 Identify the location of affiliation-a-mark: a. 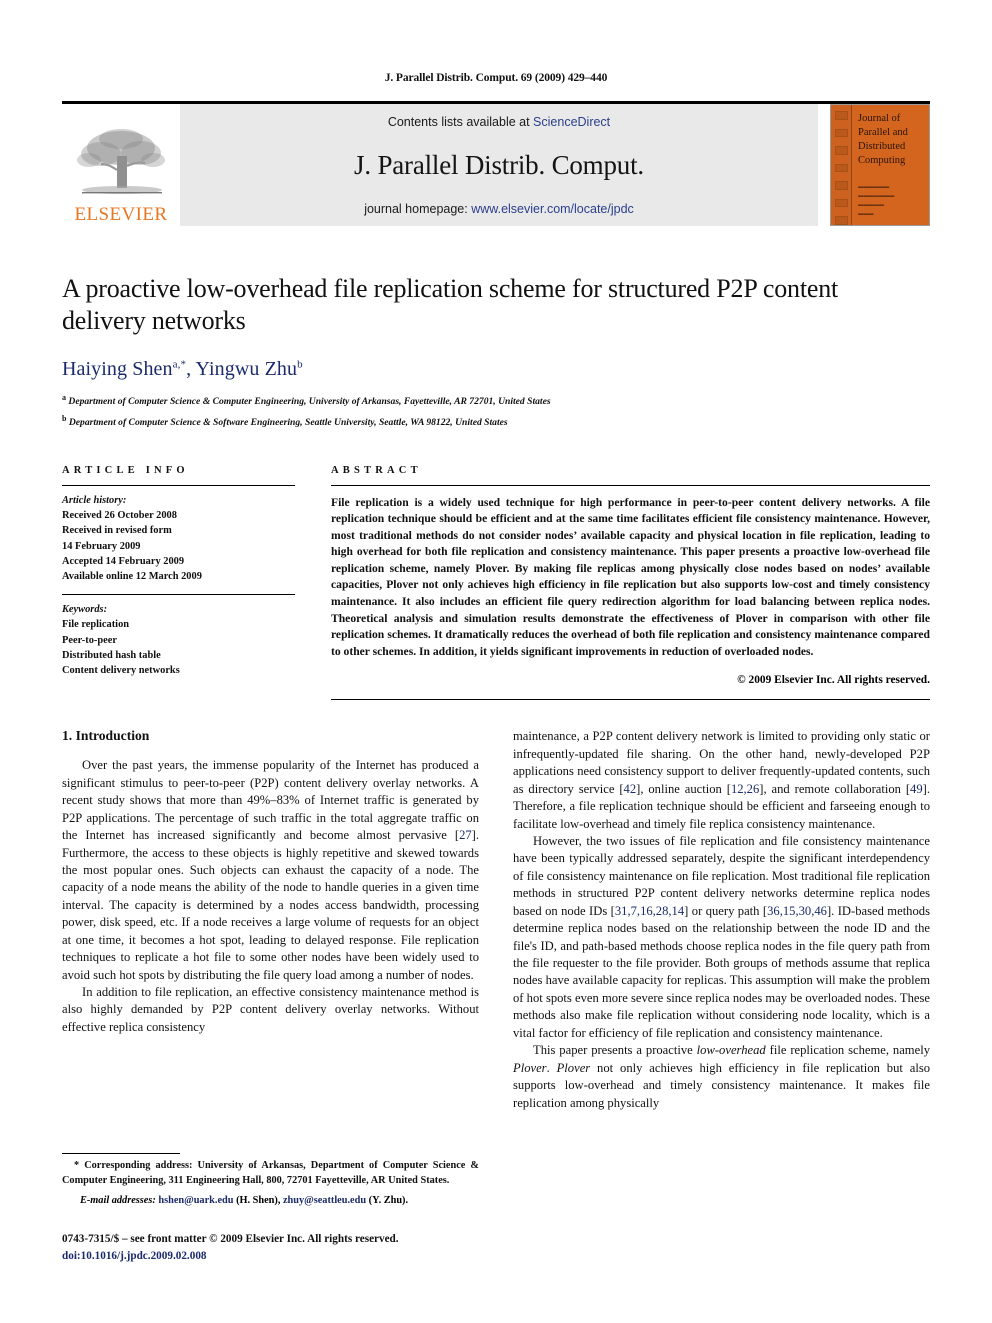
(64, 398).